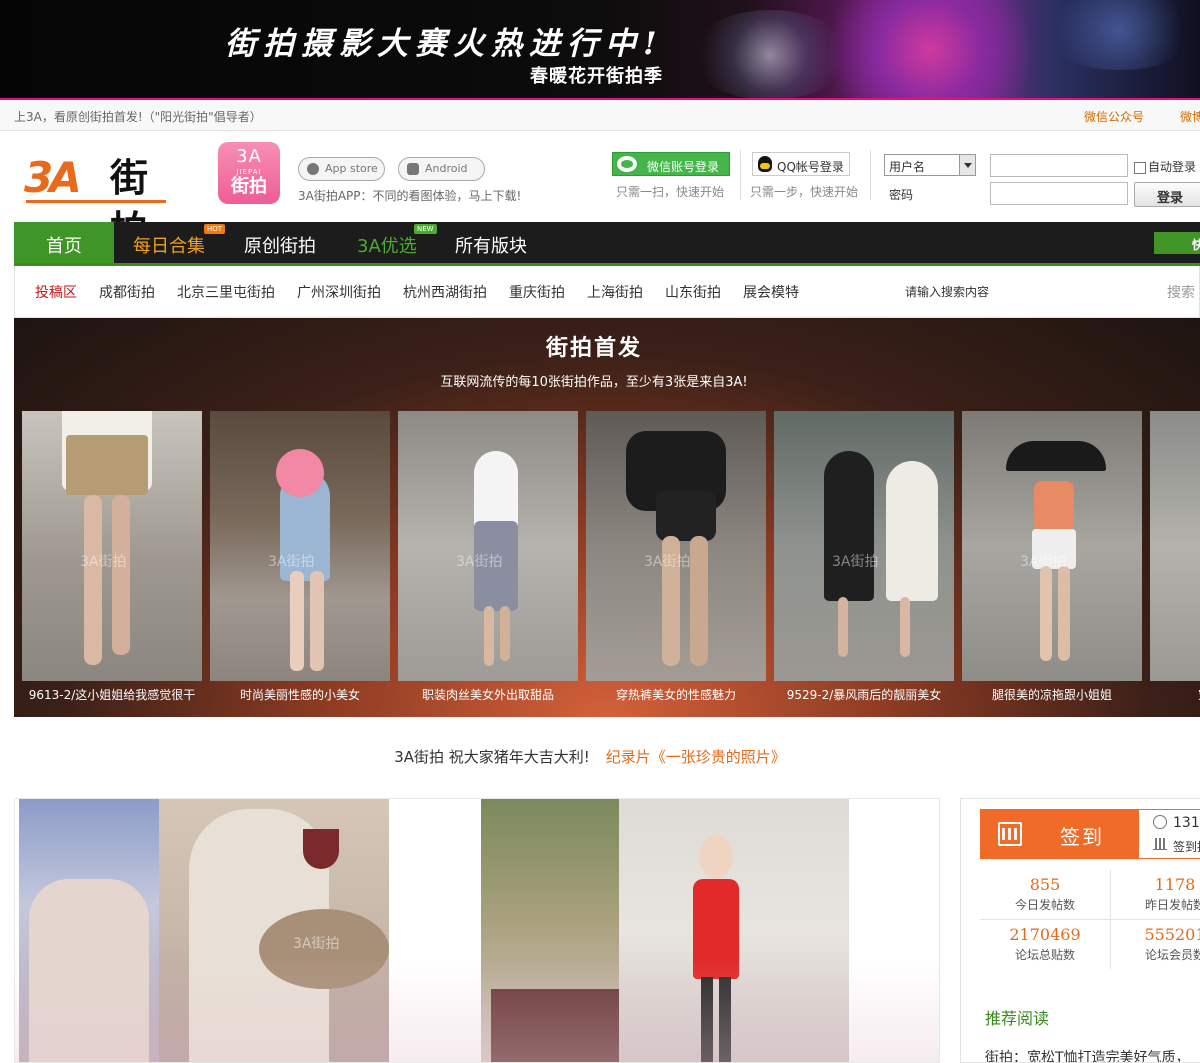  I want to click on banner-paint-splash, so click(1120, 35).